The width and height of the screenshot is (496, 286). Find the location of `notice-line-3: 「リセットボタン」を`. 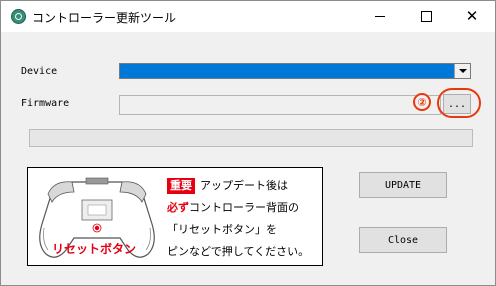

notice-line-3: 「リセットボタン」を is located at coordinates (222, 229).